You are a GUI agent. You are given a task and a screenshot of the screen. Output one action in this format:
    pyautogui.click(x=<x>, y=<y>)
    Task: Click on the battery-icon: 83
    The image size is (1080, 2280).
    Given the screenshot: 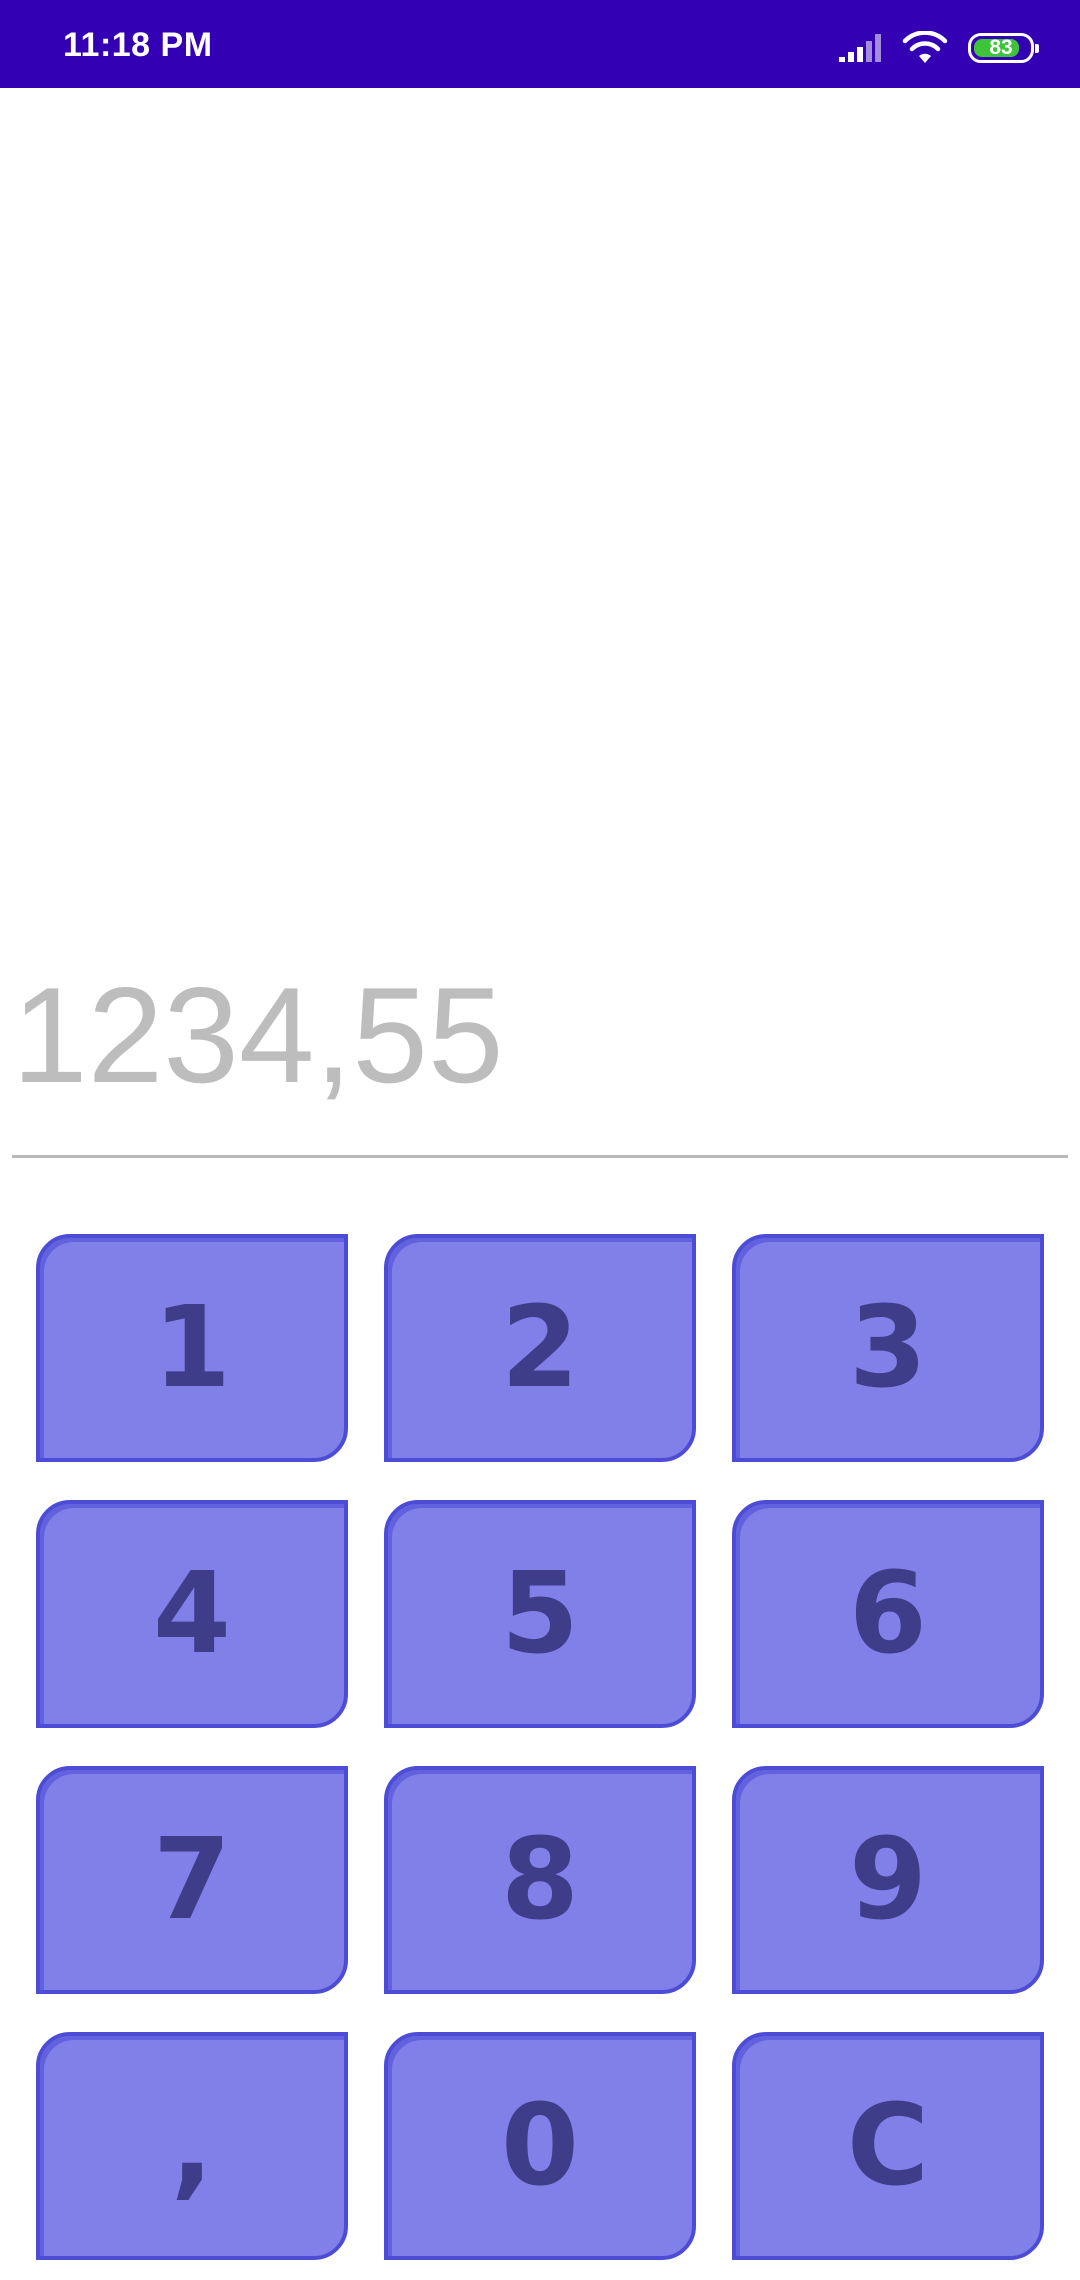 What is the action you would take?
    pyautogui.click(x=1003, y=48)
    